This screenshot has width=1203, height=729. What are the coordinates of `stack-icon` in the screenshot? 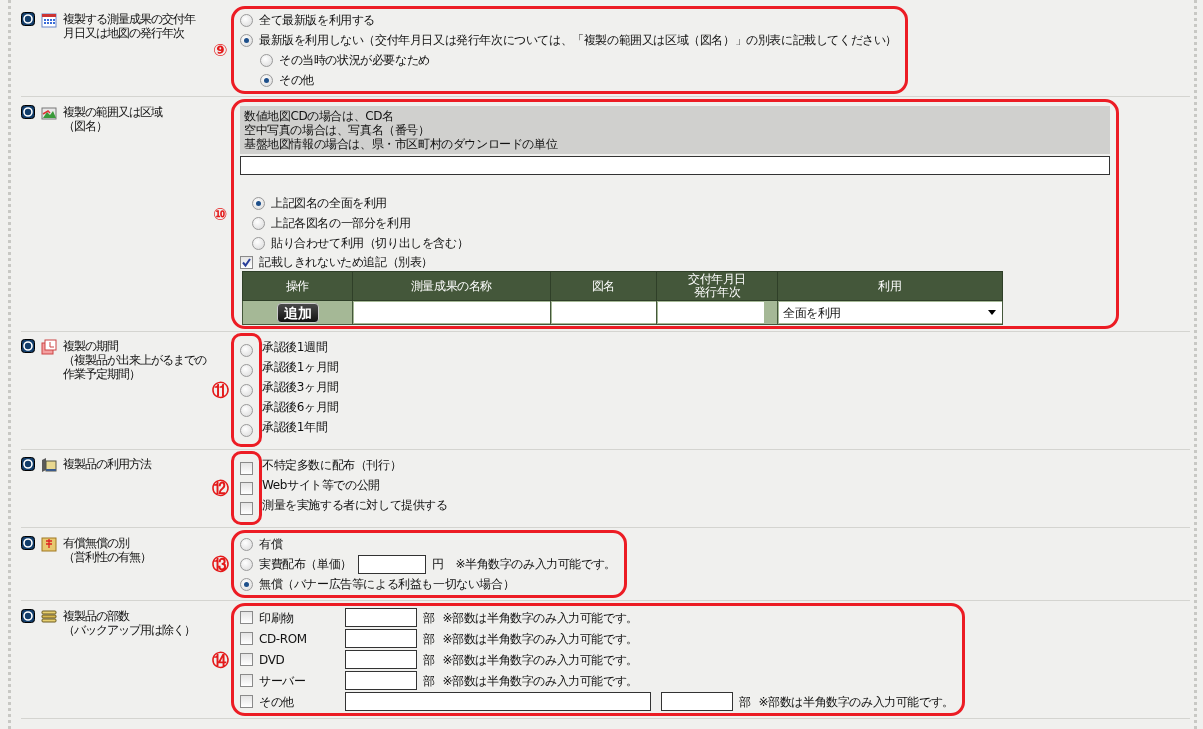 It's located at (49, 617).